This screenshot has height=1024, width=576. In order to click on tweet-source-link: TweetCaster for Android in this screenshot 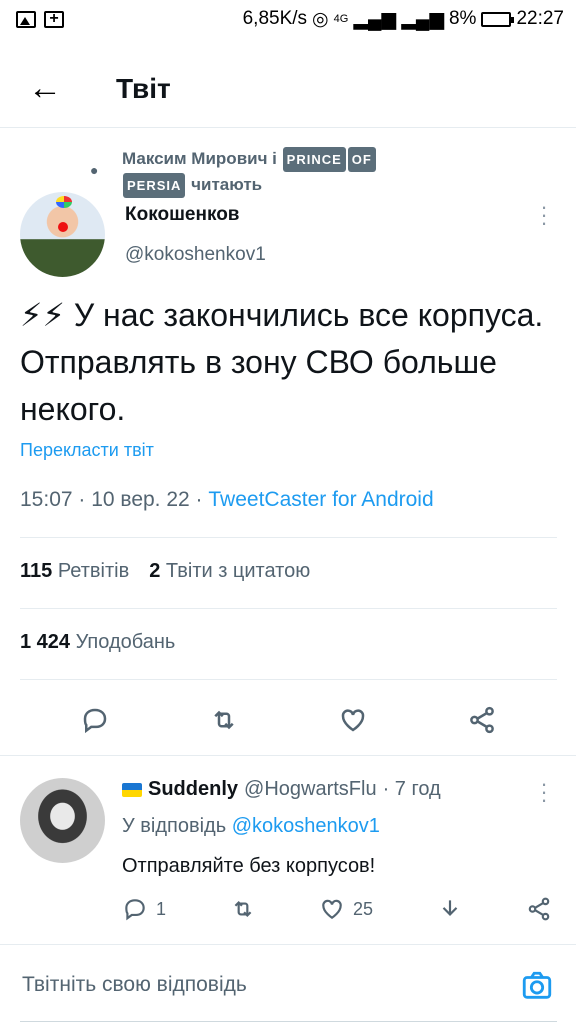, I will do `click(320, 499)`.